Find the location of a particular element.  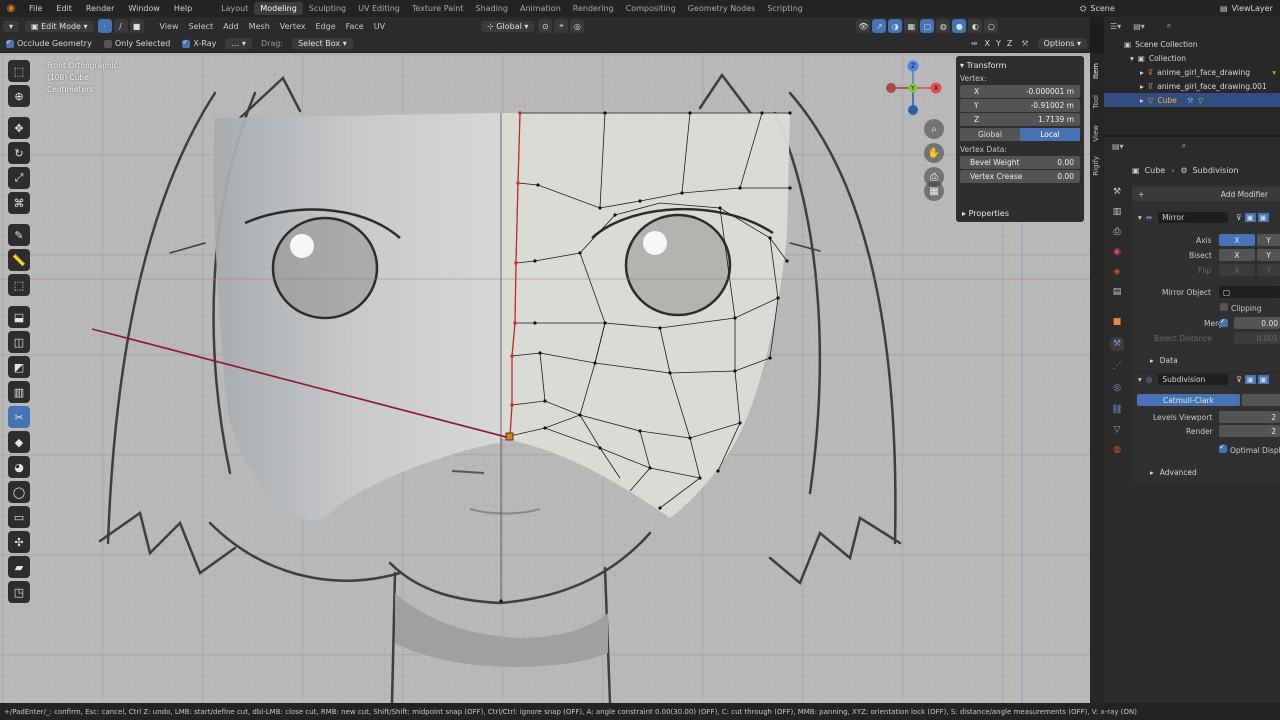

advanced-subpanel-header: ▸ Advanced is located at coordinates (1206, 472).